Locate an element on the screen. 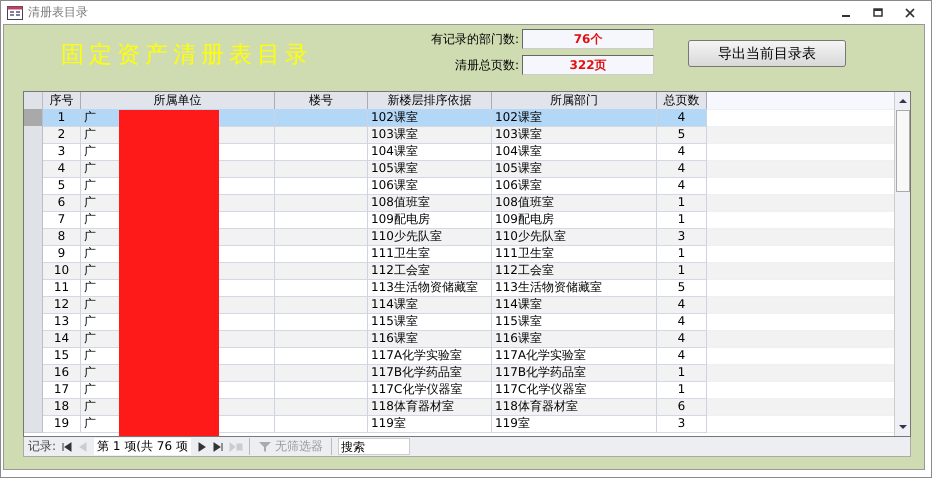 The width and height of the screenshot is (932, 478). summary-label: 有记录的部门数: is located at coordinates (475, 39).